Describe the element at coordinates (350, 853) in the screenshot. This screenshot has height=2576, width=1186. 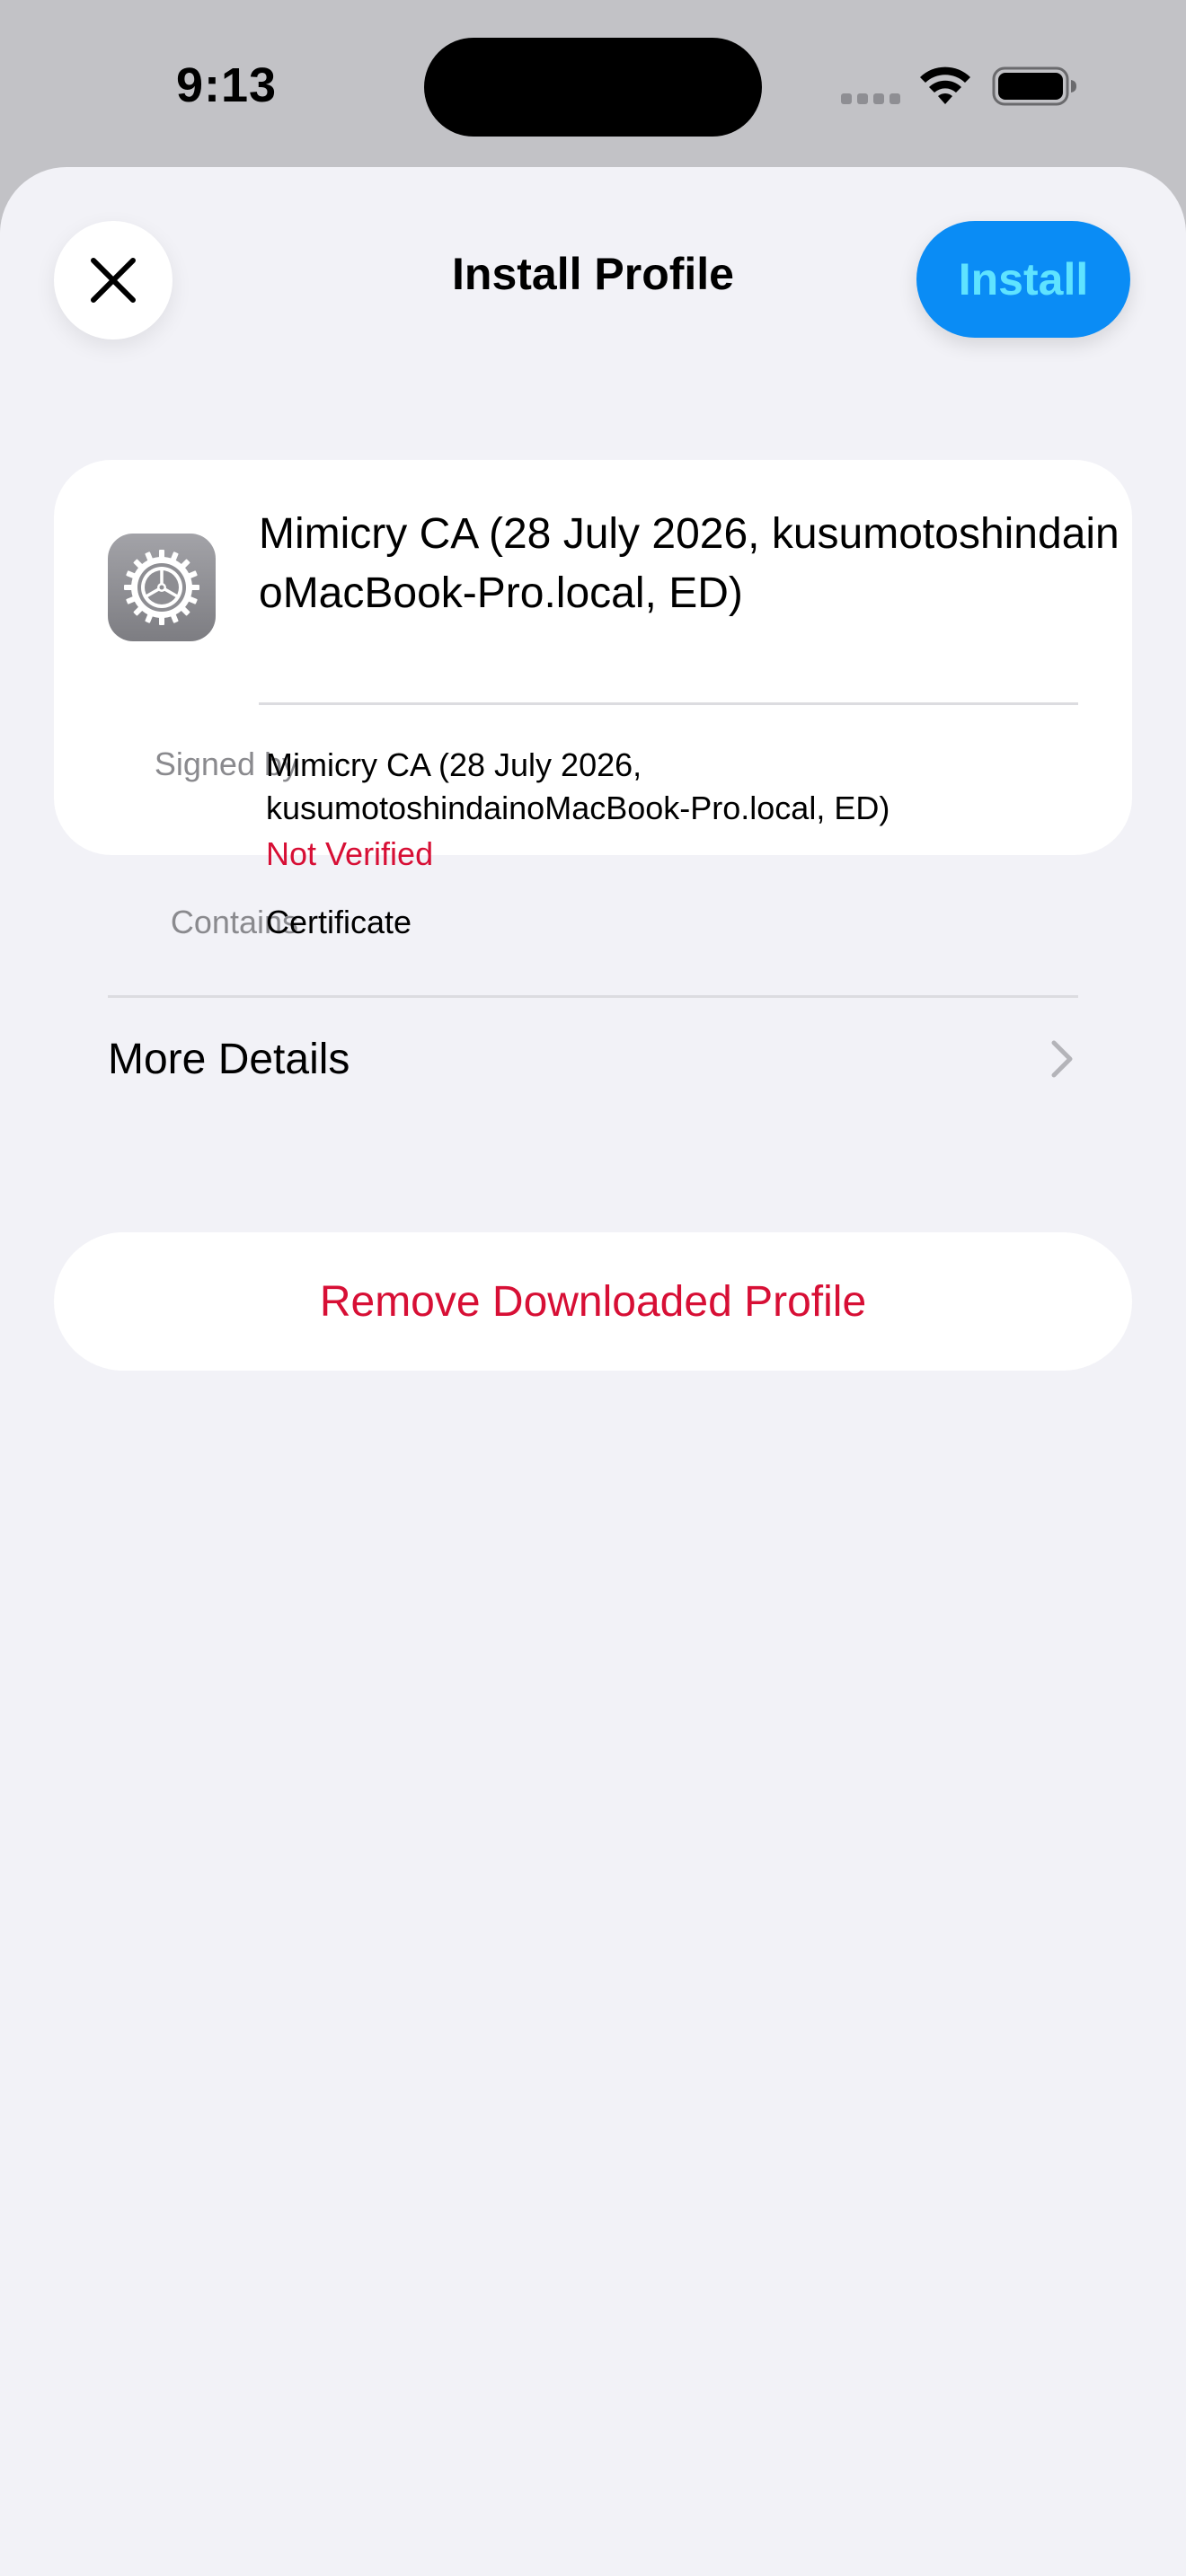
I see `verification-status: Not Verified` at that location.